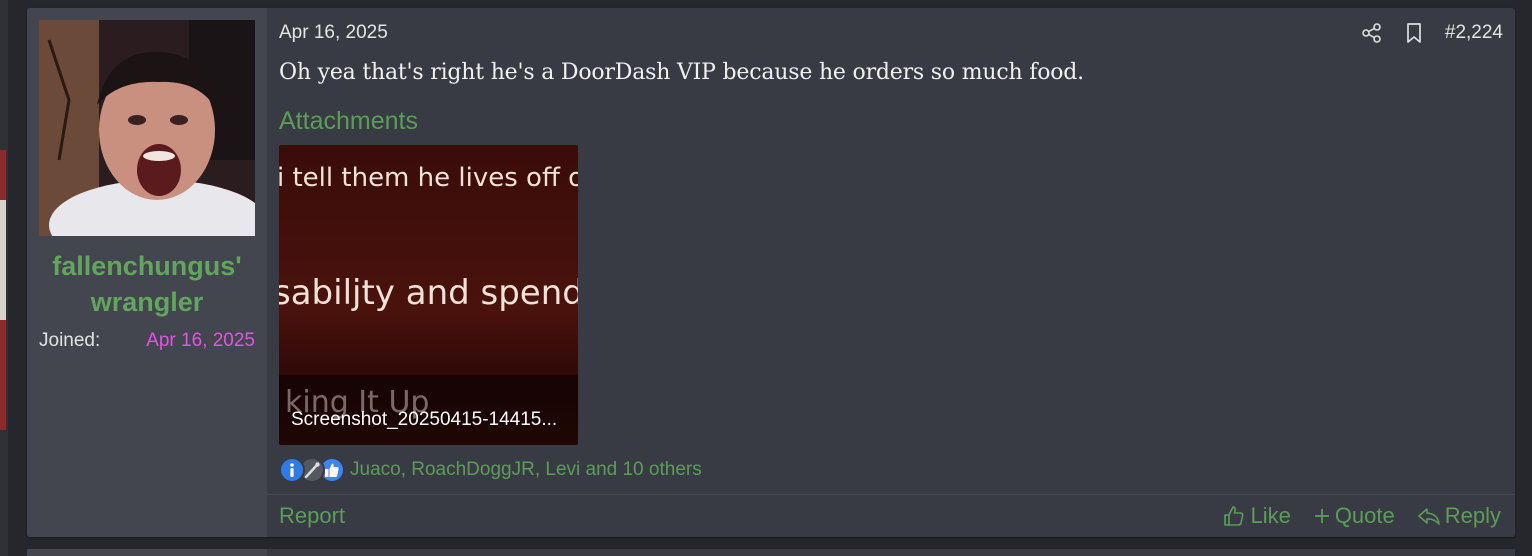 This screenshot has width=1532, height=556. Describe the element at coordinates (428, 178) in the screenshot. I see `thumbnail-text: i tell them he lives off of d` at that location.